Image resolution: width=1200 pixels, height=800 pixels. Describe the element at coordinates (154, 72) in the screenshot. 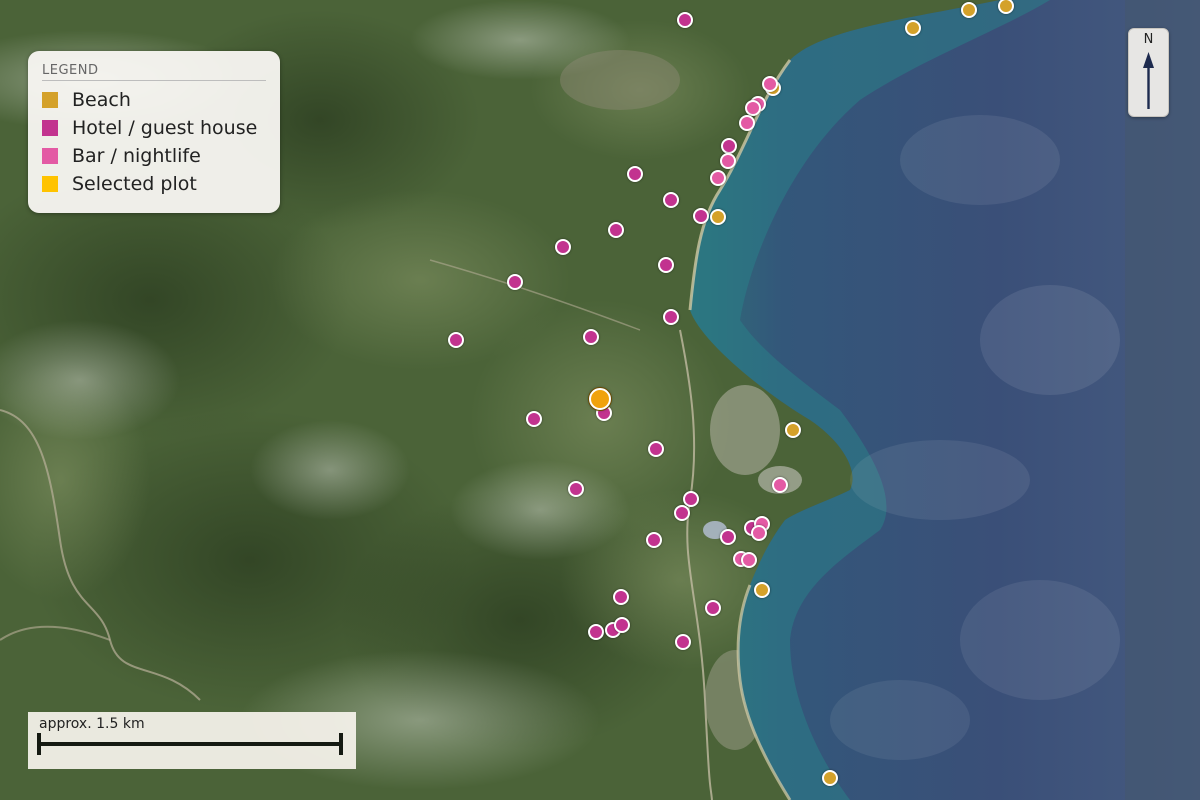

I see `legend-title: LEGEND` at that location.